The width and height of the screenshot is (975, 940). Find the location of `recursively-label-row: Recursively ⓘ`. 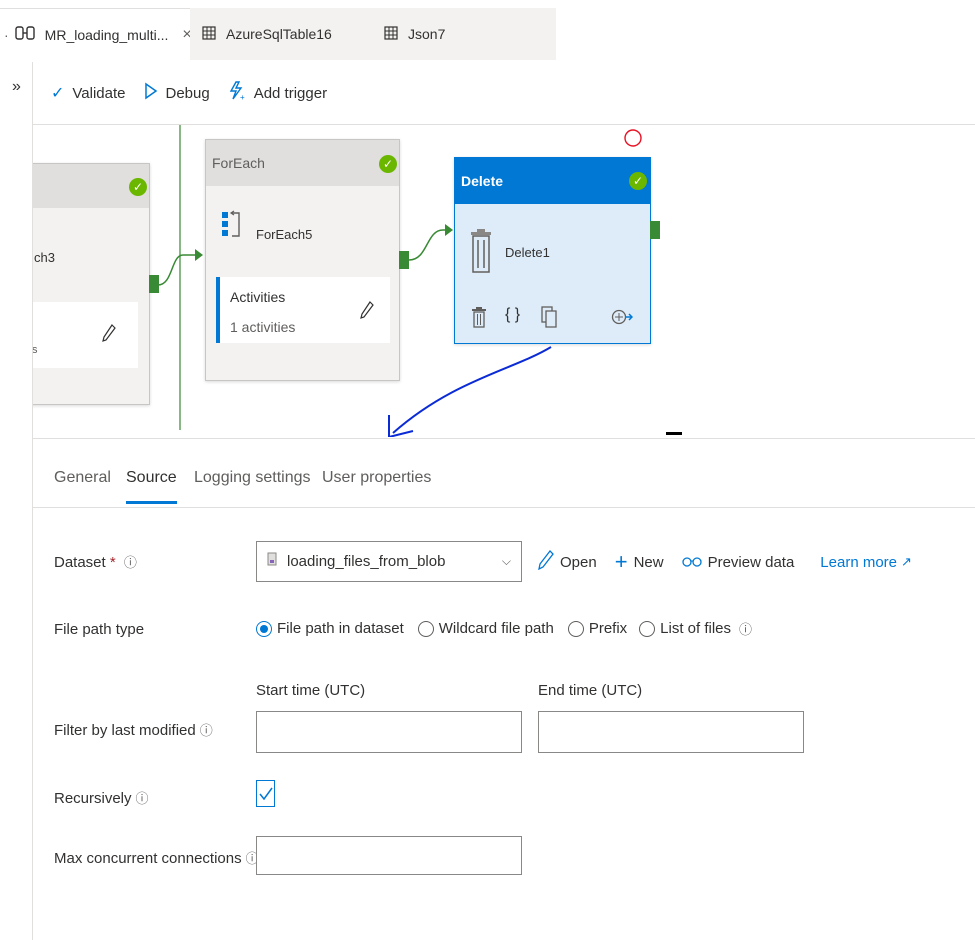

recursively-label-row: Recursively ⓘ is located at coordinates (101, 797).